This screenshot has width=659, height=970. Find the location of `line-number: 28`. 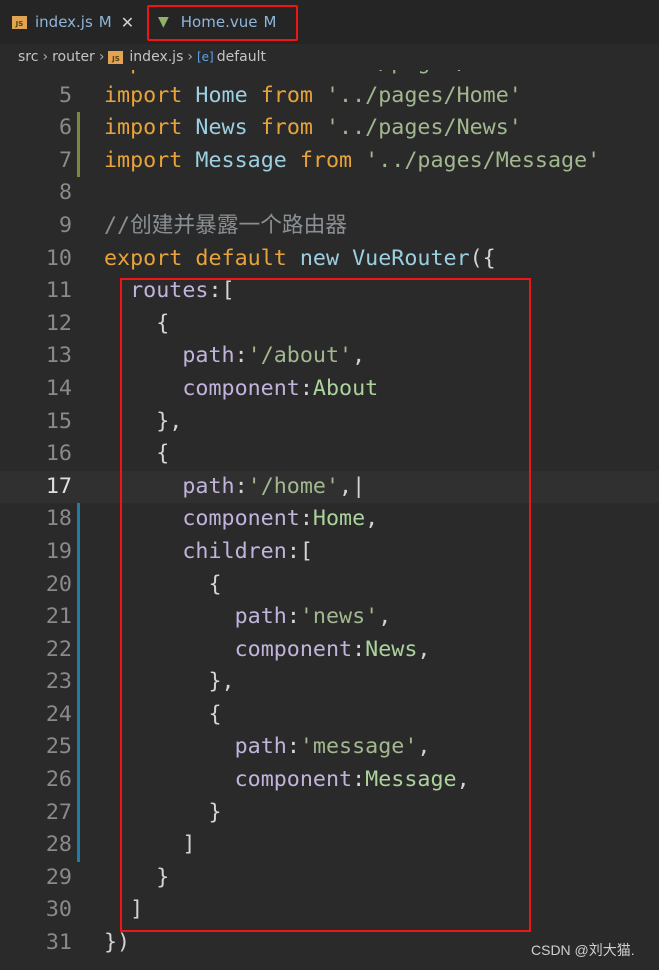

line-number: 28 is located at coordinates (58, 845).